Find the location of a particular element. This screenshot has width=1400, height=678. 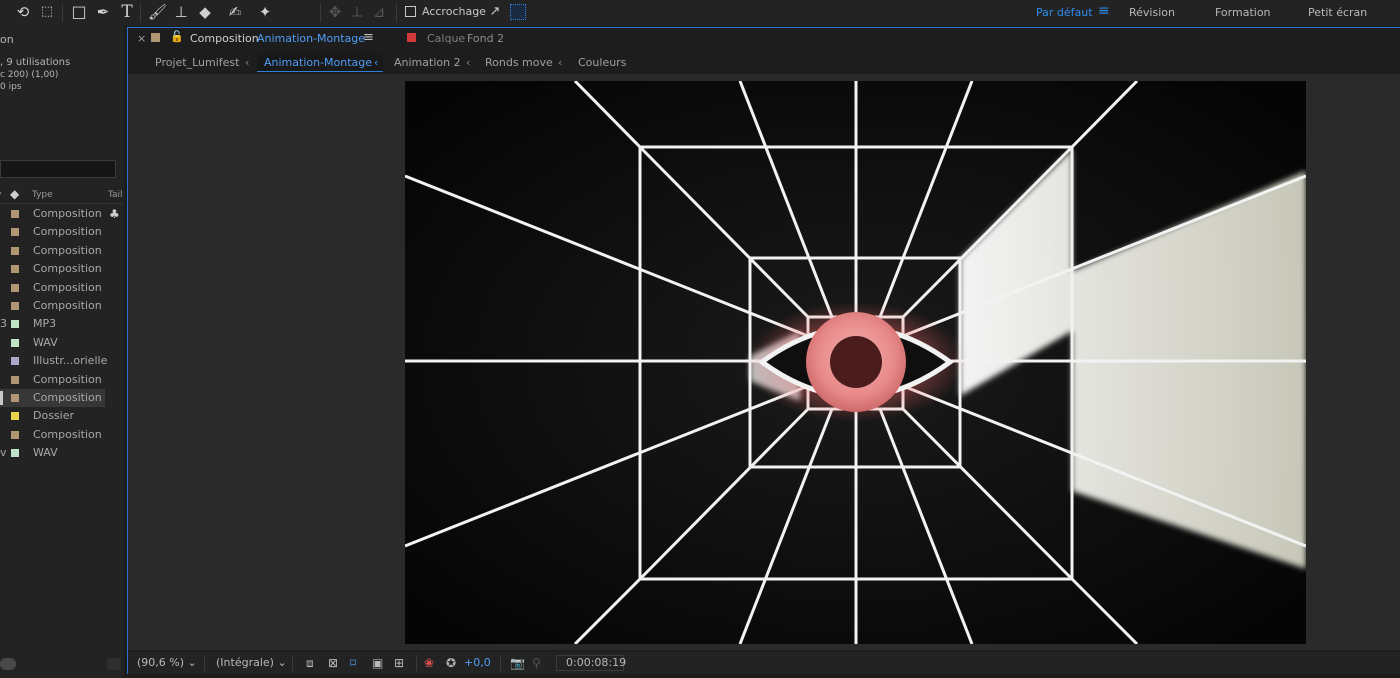

project-item-label: v is located at coordinates (3, 453).